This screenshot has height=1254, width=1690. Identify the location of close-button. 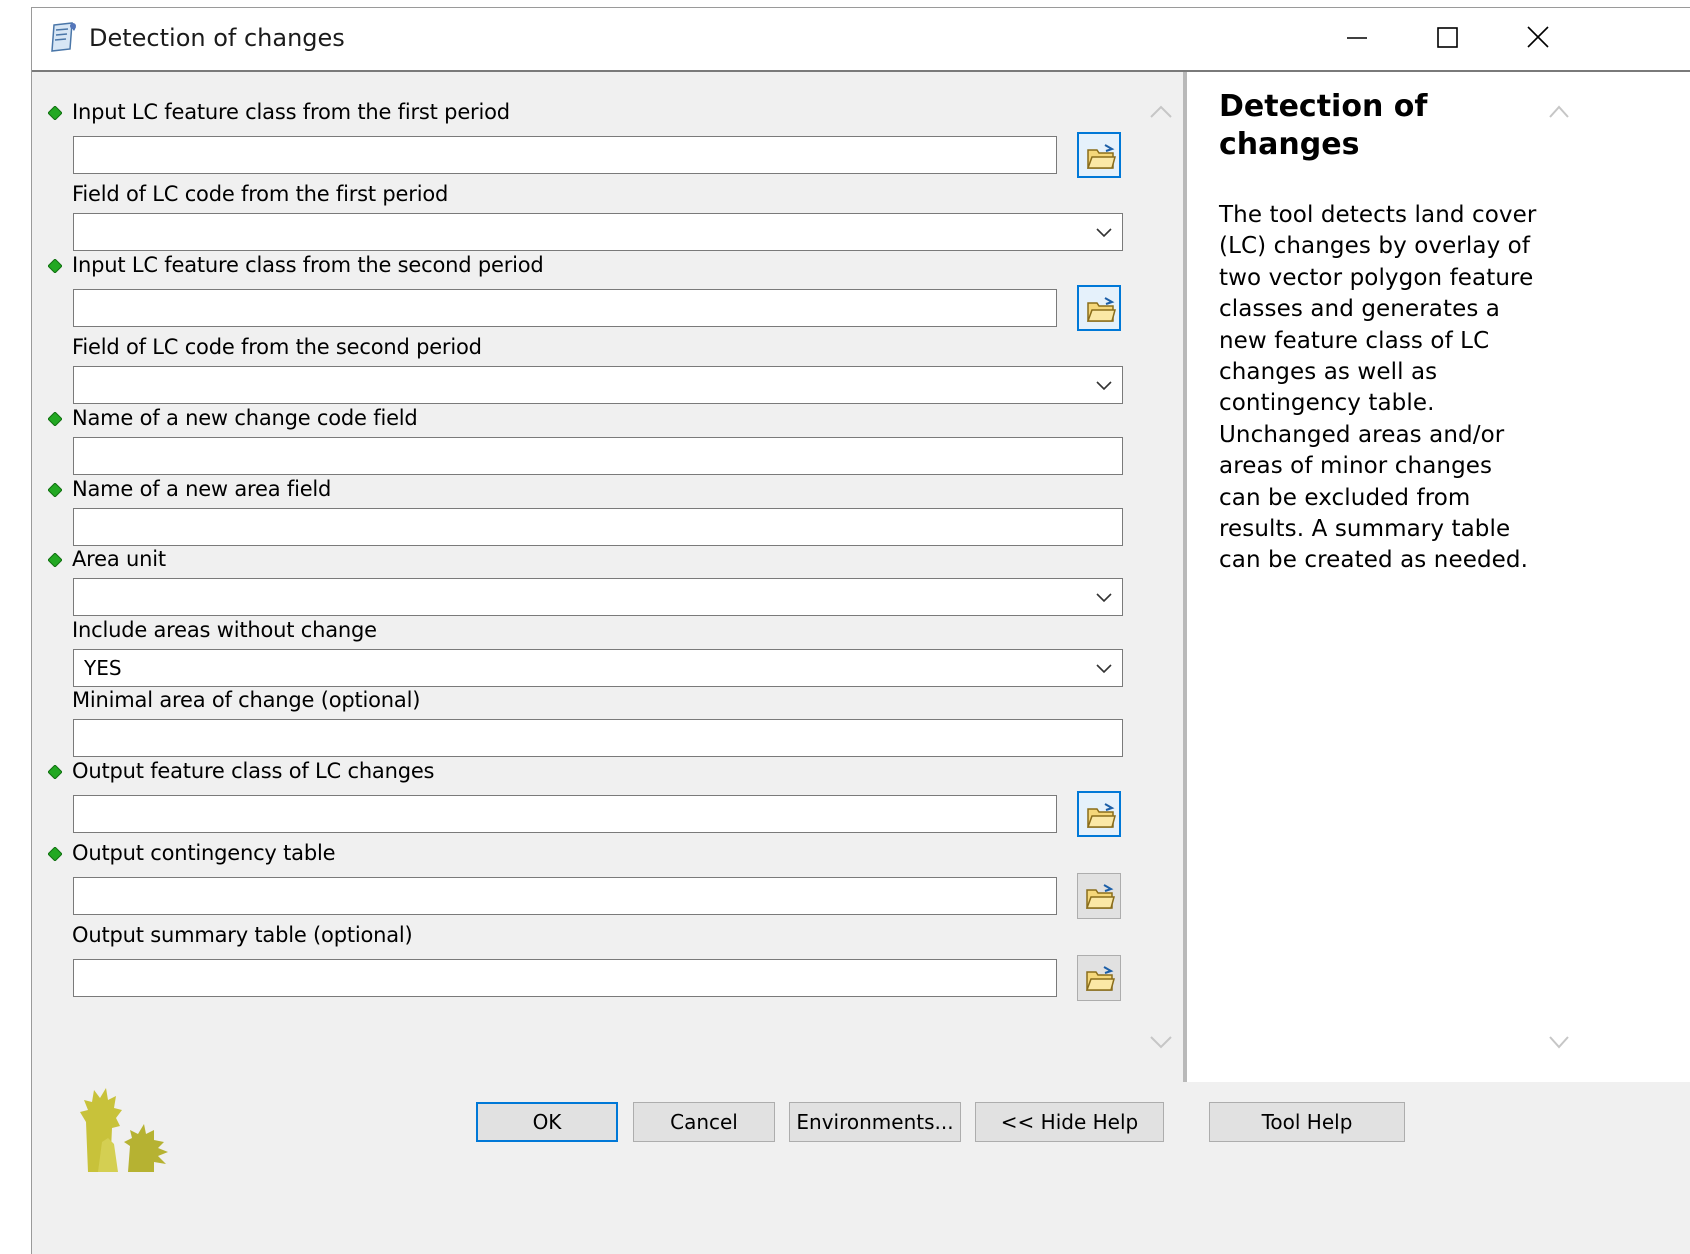
(1538, 38).